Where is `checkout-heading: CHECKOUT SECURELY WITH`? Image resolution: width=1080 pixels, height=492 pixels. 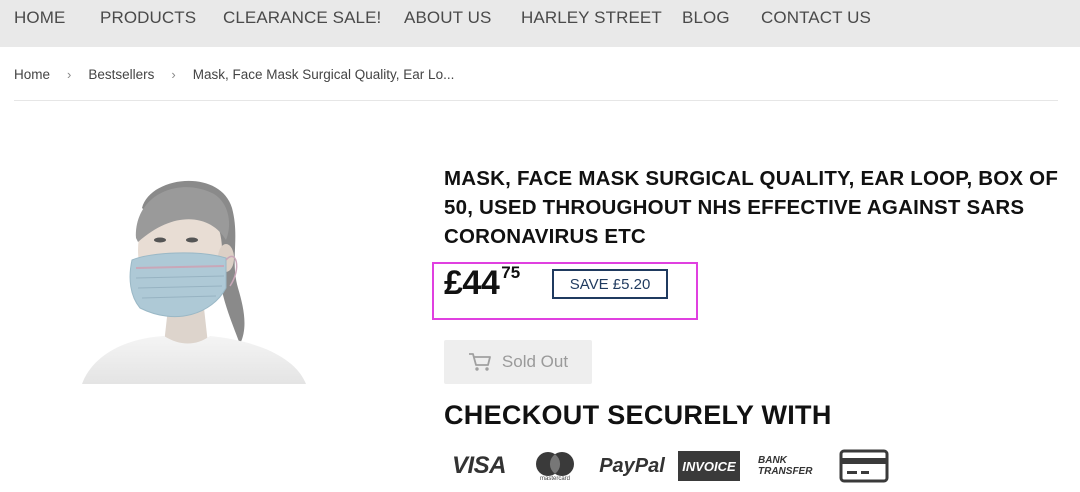 checkout-heading: CHECKOUT SECURELY WITH is located at coordinates (638, 415).